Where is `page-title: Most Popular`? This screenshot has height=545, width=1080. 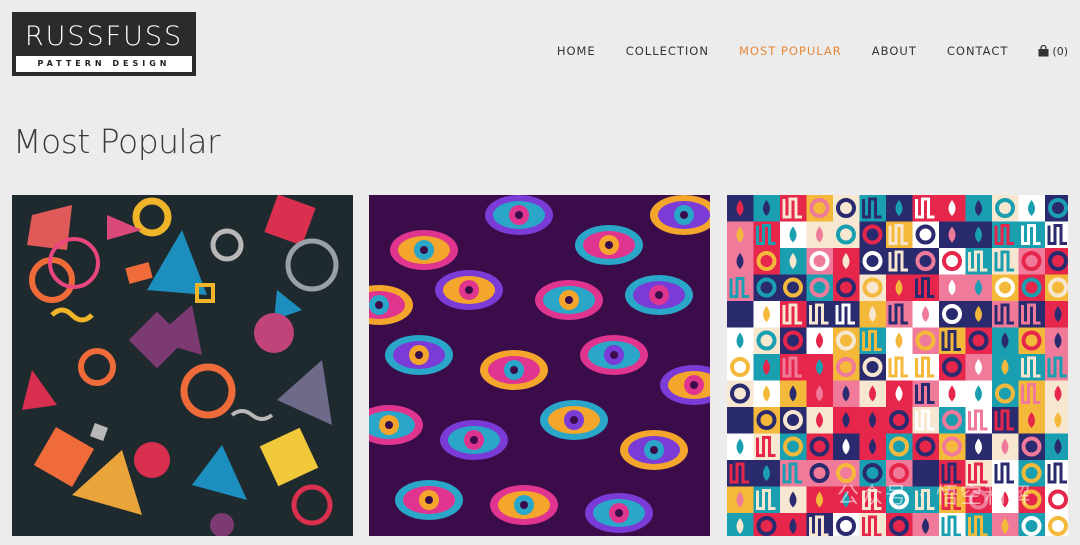 page-title: Most Popular is located at coordinates (117, 141).